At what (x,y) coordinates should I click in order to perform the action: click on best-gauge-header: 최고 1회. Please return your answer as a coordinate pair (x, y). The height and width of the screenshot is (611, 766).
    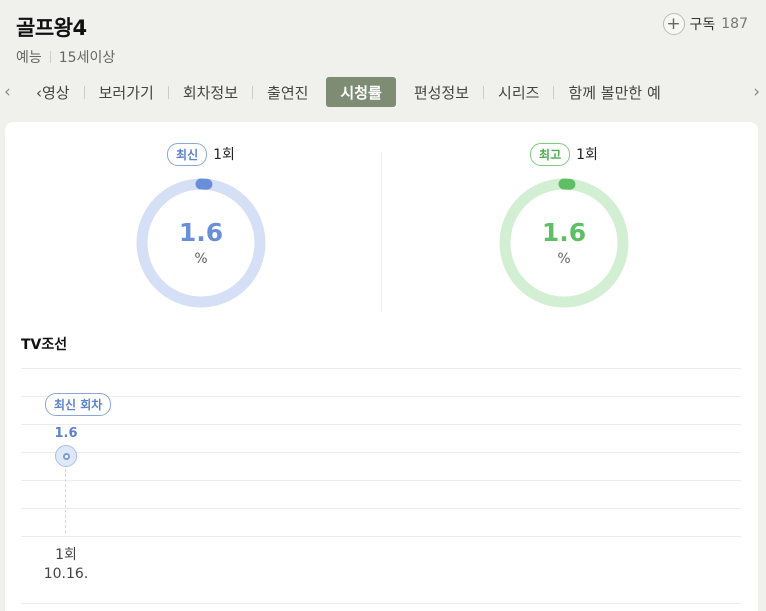
    Looking at the image, I should click on (564, 154).